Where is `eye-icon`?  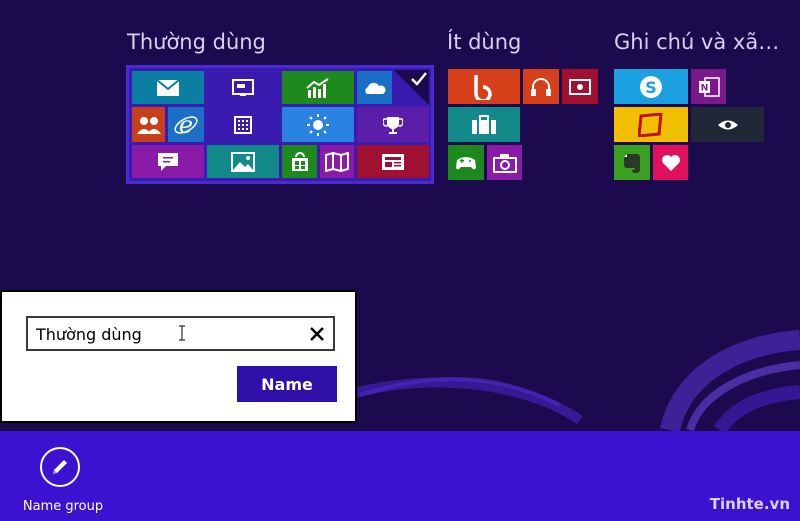 eye-icon is located at coordinates (727, 124).